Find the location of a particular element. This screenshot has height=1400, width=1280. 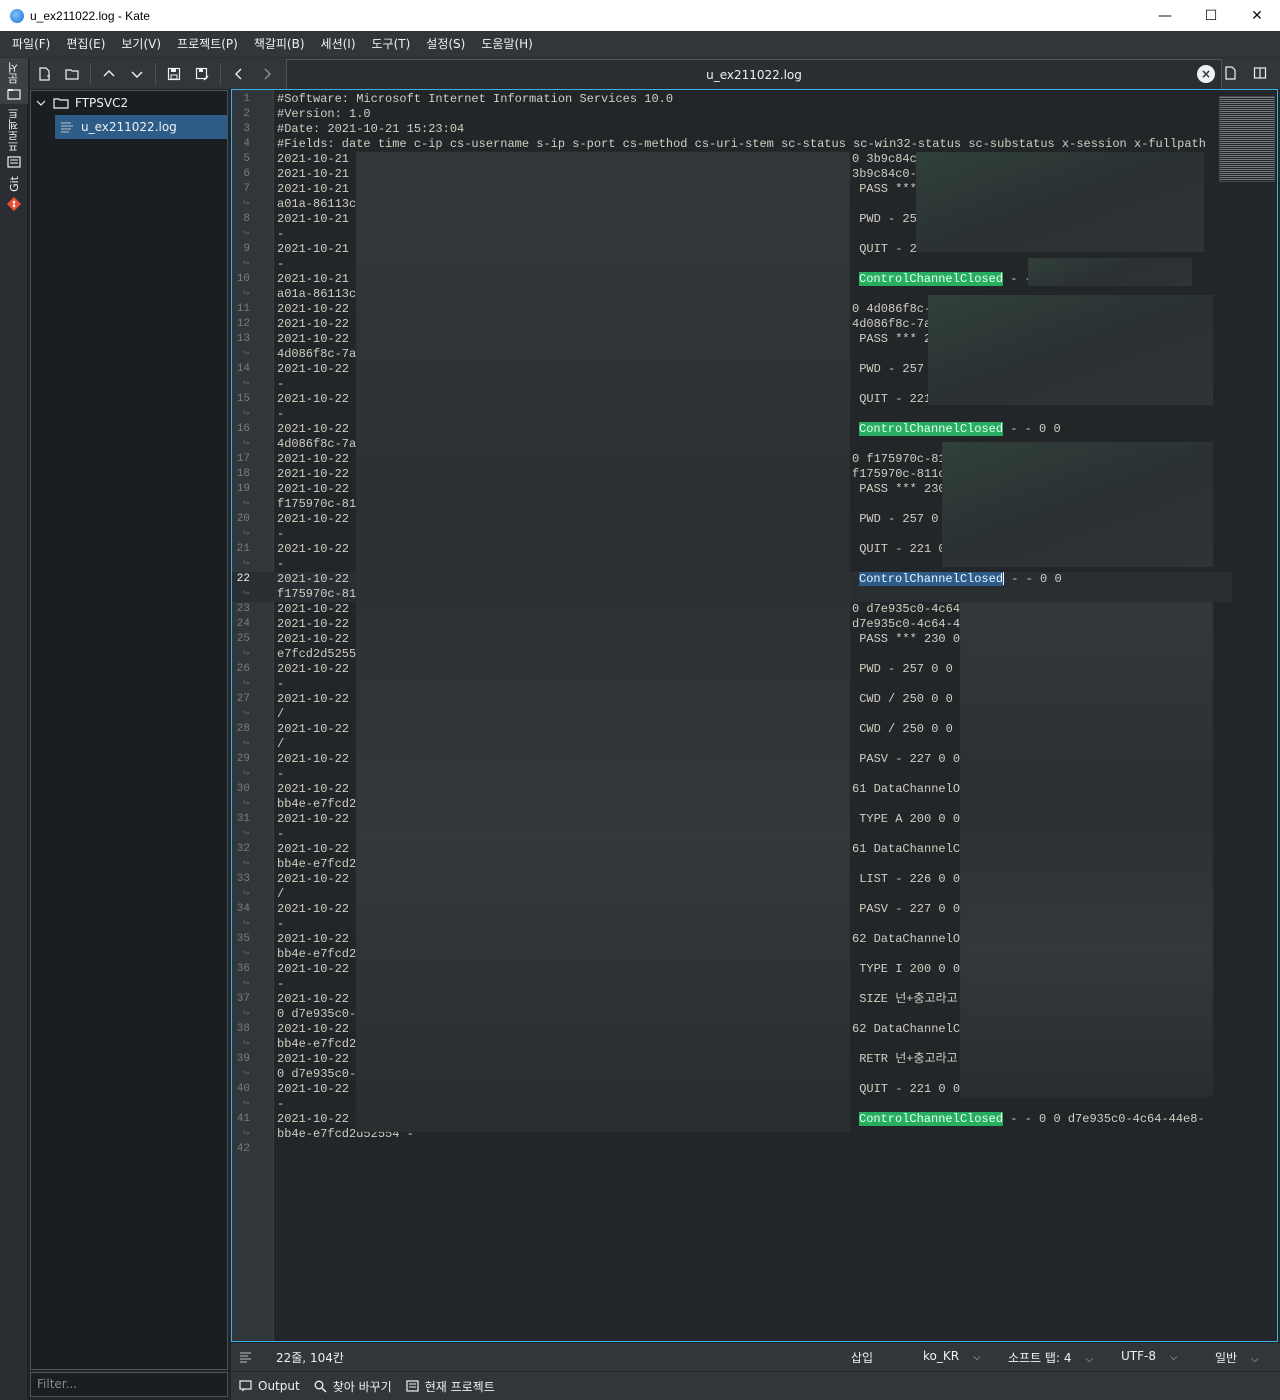

line-text-tail: QUIT - 221 is located at coordinates (892, 399).